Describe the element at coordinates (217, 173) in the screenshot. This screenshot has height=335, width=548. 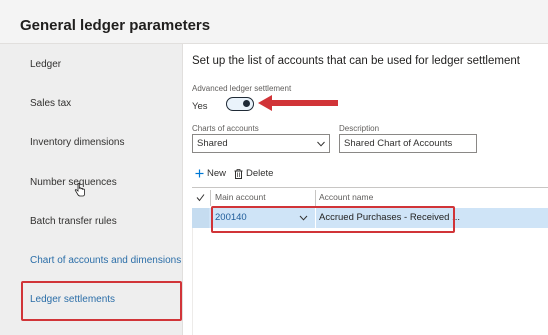
I see `new-button-label: New` at that location.